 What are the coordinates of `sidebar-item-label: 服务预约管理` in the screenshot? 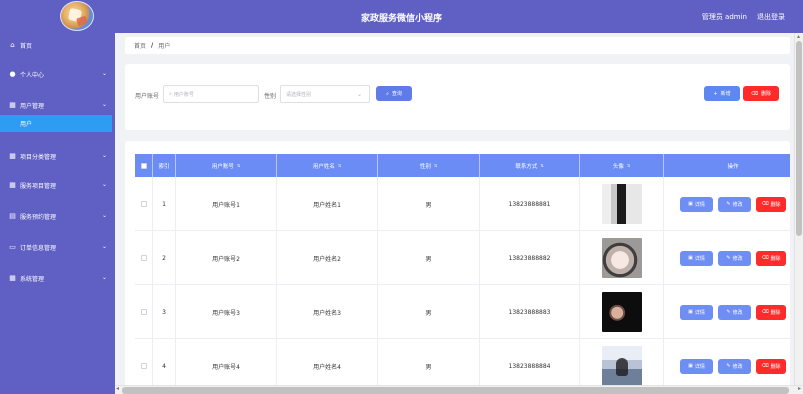 It's located at (38, 217).